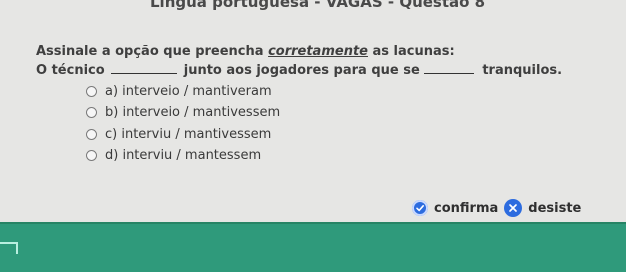 The image size is (626, 272). I want to click on close-icon, so click(513, 208).